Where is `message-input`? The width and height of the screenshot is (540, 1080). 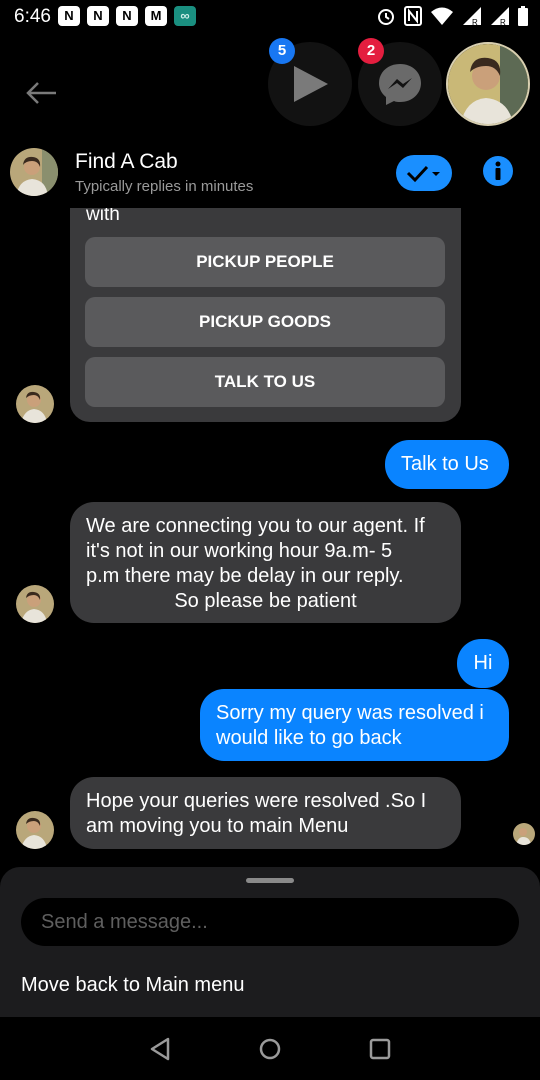
message-input is located at coordinates (270, 922).